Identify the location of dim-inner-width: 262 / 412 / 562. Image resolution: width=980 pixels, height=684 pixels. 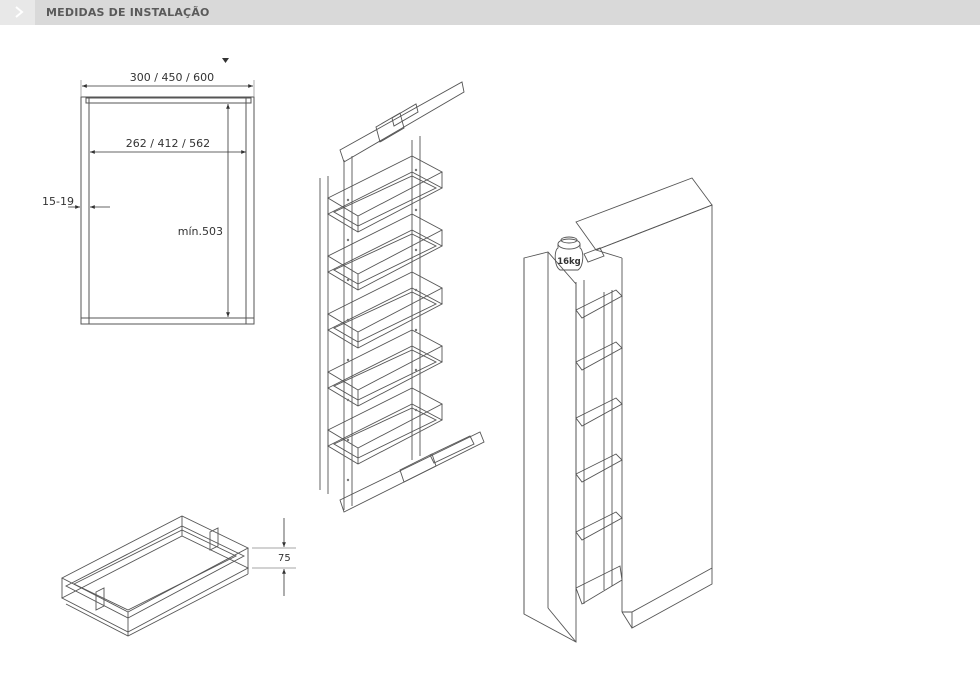
(168, 143).